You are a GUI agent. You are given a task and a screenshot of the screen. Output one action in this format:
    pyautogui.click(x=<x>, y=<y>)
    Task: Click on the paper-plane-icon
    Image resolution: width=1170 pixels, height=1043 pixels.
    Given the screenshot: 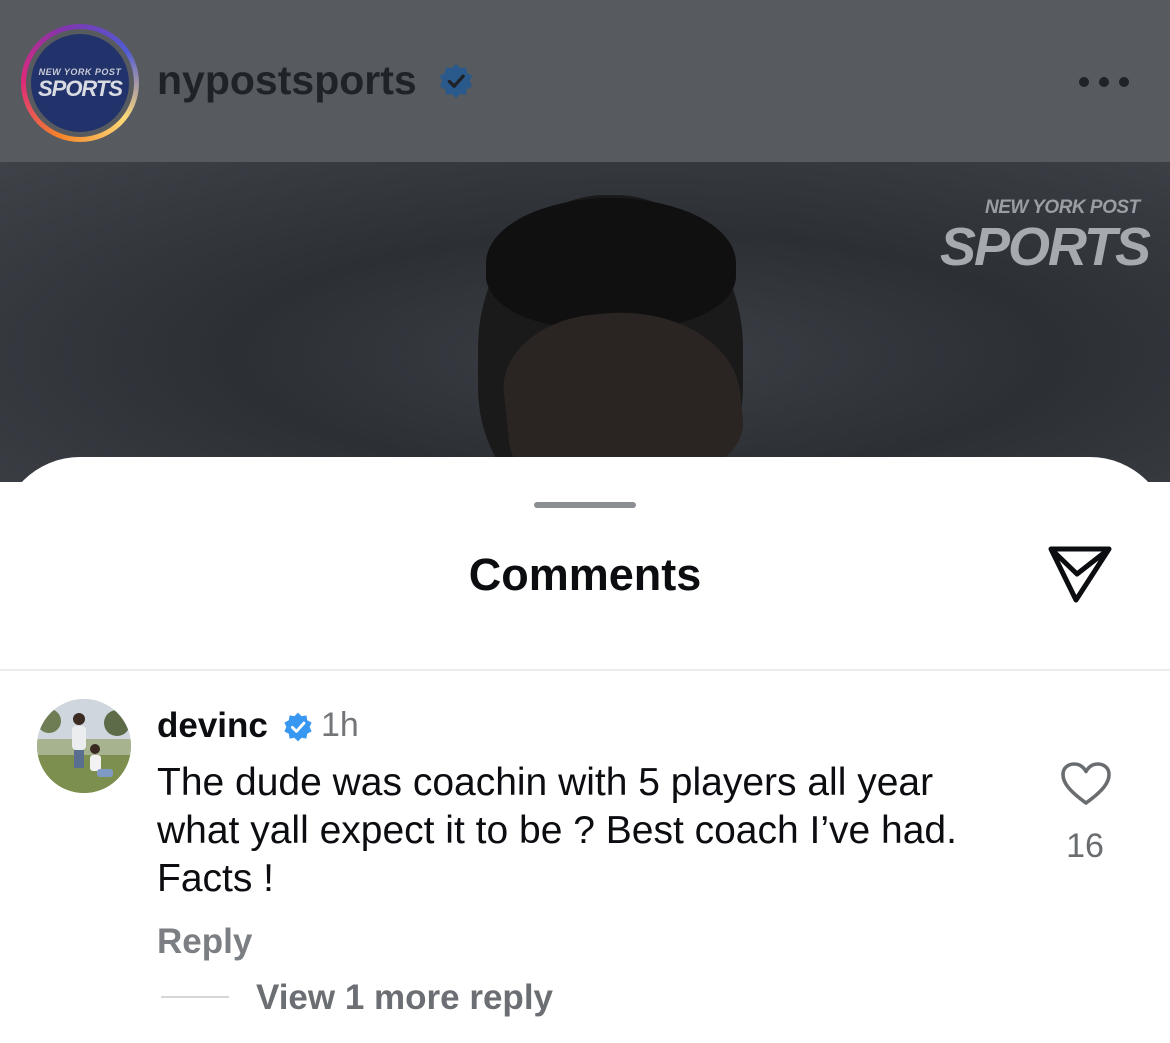 What is the action you would take?
    pyautogui.click(x=1080, y=574)
    